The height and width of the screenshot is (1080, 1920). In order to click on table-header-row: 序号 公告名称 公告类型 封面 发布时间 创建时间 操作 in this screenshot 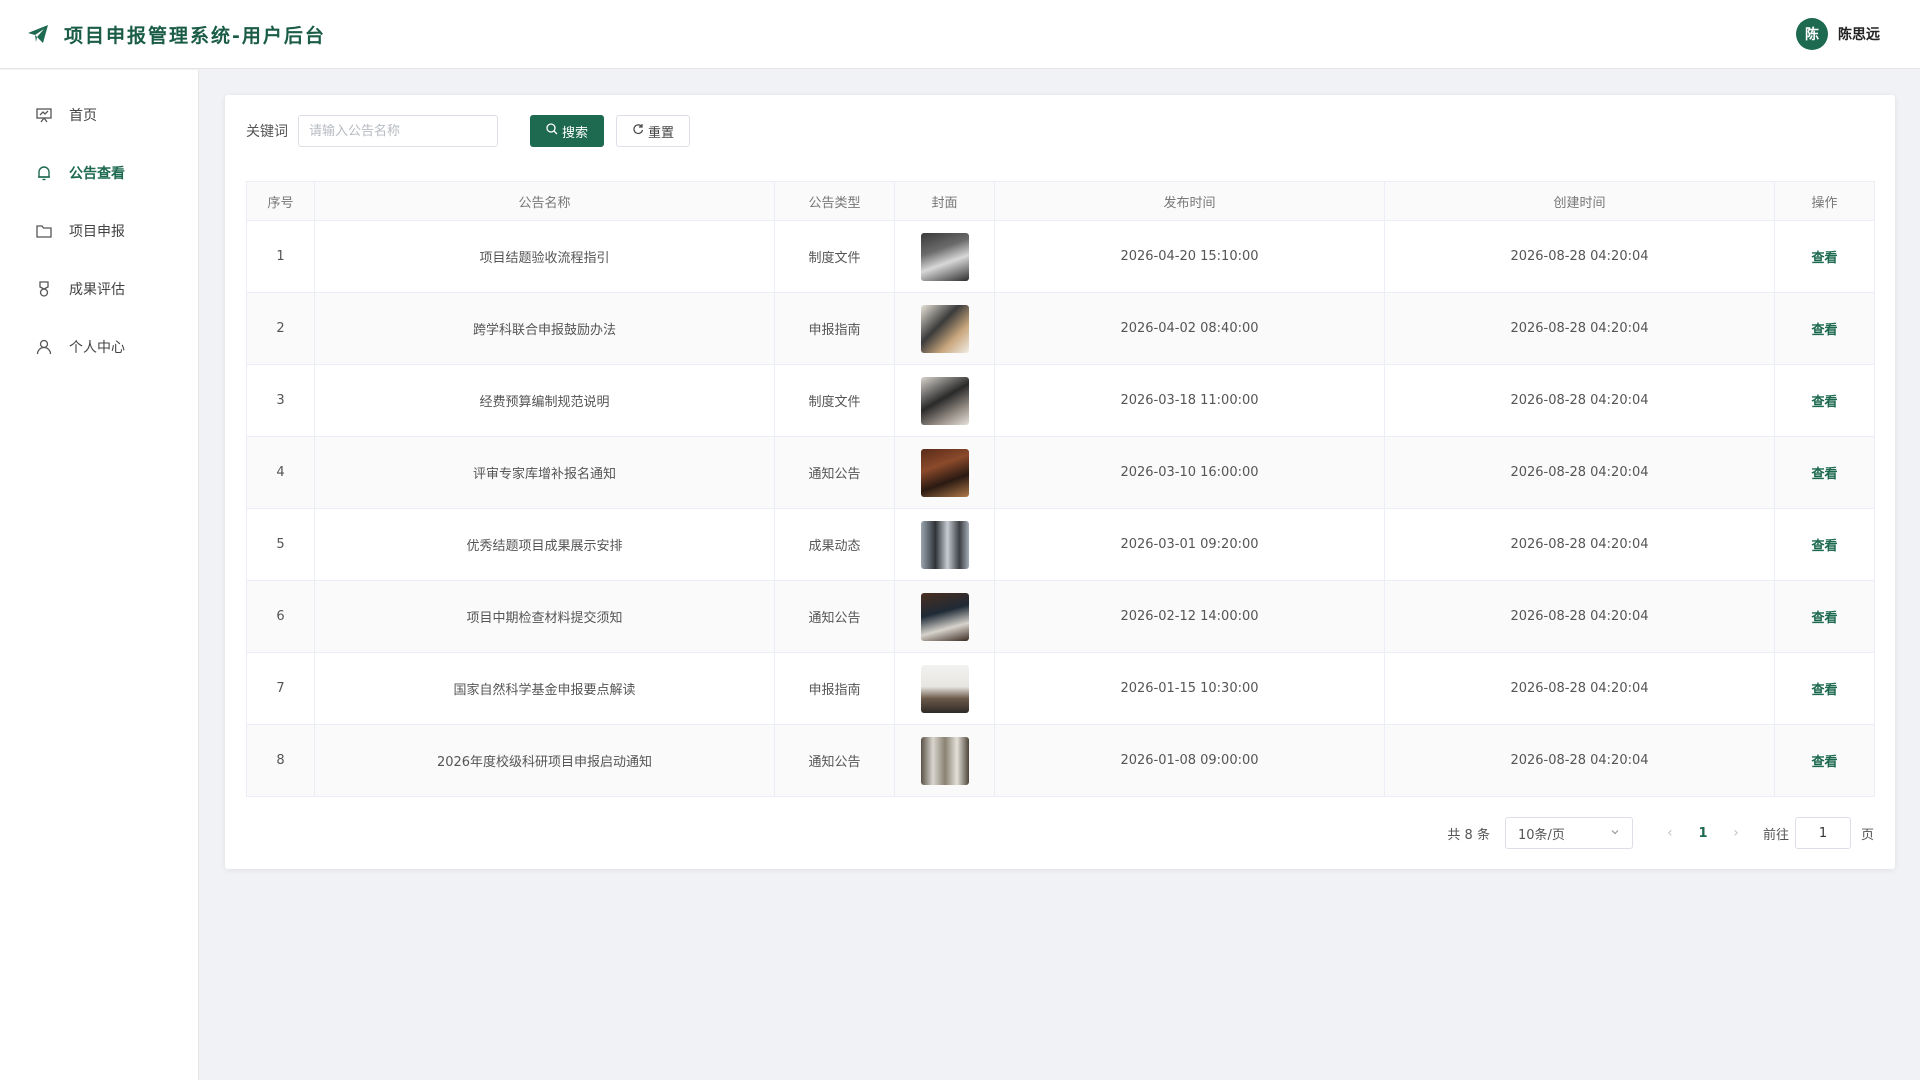, I will do `click(1060, 201)`.